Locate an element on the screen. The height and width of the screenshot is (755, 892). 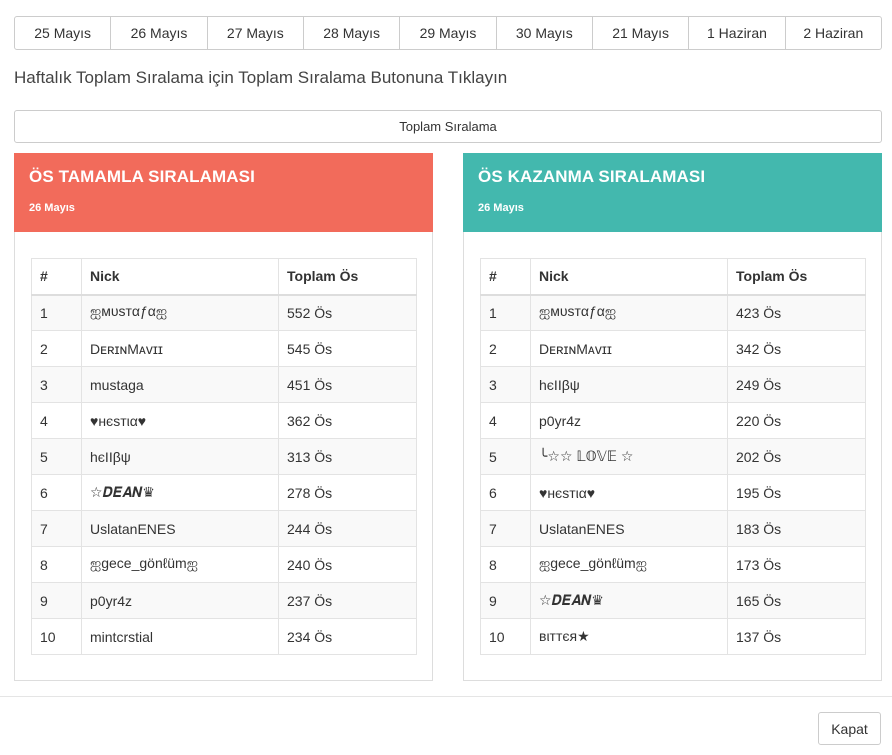
score-cell: 552 Ös is located at coordinates (347, 312).